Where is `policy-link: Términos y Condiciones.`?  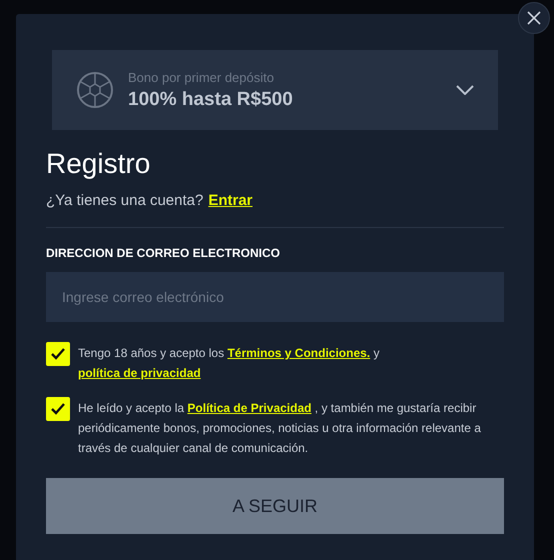 policy-link: Términos y Condiciones. is located at coordinates (298, 353).